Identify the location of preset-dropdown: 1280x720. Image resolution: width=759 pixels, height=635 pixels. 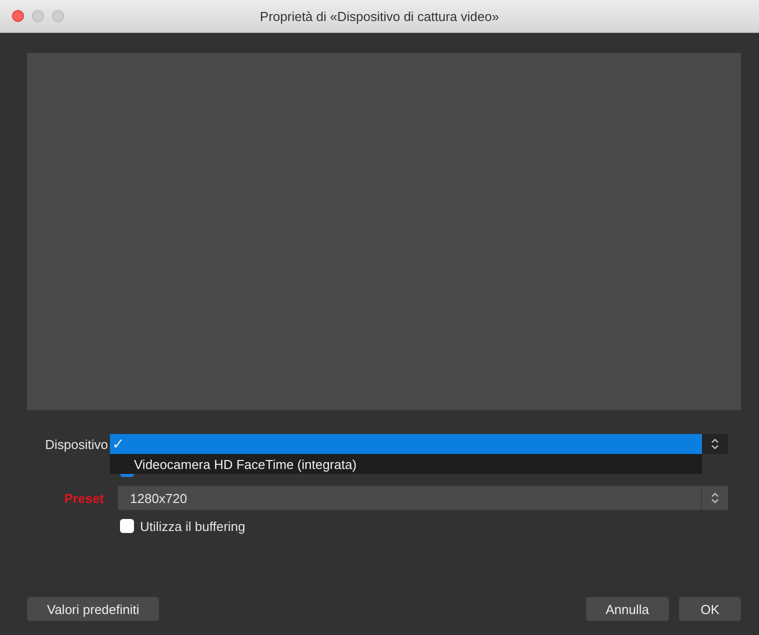
(423, 498).